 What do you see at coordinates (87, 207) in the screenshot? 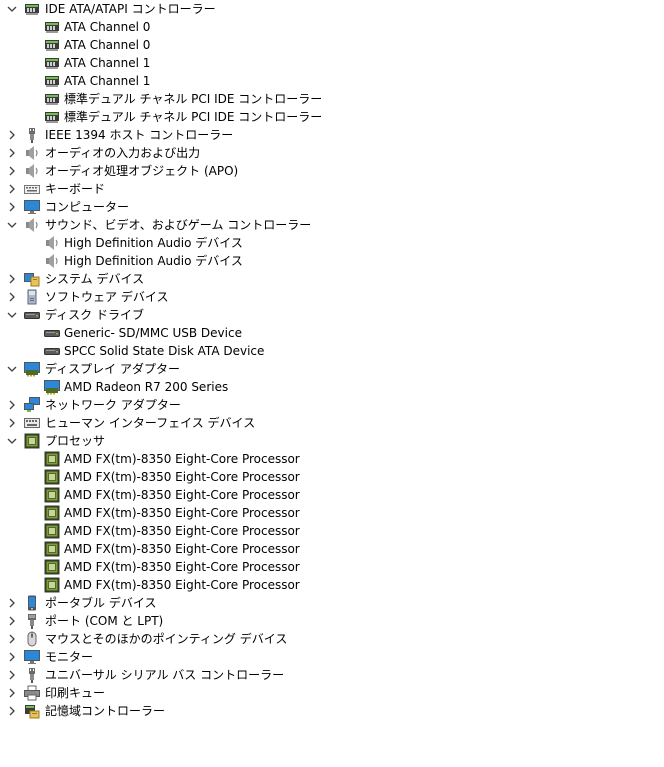
I see `tree-category-label: コンピューター` at bounding box center [87, 207].